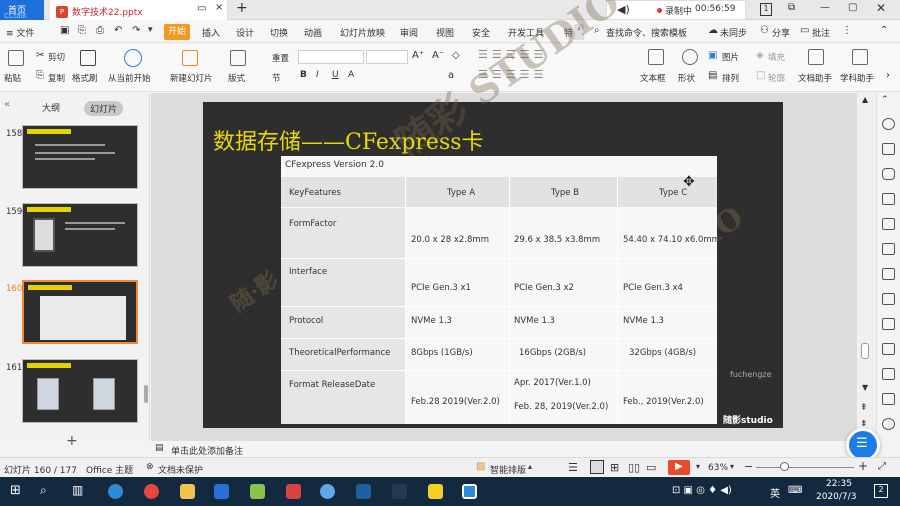 The width and height of the screenshot is (900, 506). What do you see at coordinates (72, 441) in the screenshot?
I see `add-slide-button: +` at bounding box center [72, 441].